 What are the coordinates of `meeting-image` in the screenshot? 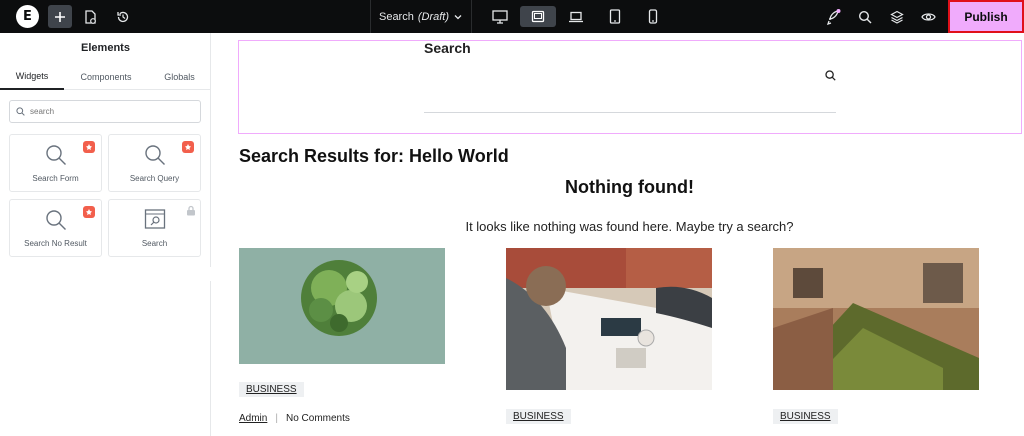 It's located at (609, 319).